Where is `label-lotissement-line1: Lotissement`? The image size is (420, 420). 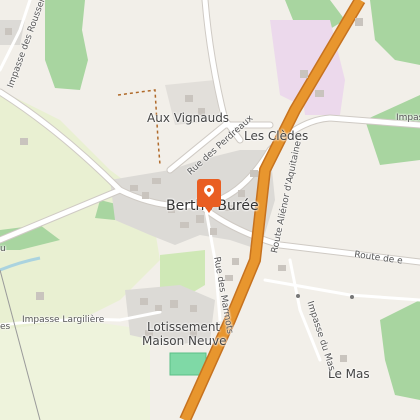
label-lotissement-line1: Lotissement is located at coordinates (184, 327).